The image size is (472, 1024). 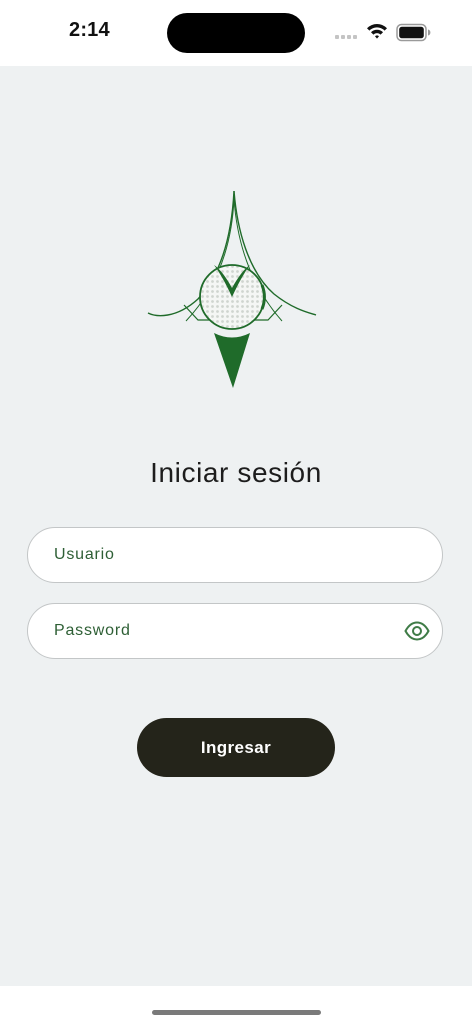 What do you see at coordinates (346, 37) in the screenshot?
I see `cellular-signal-icon` at bounding box center [346, 37].